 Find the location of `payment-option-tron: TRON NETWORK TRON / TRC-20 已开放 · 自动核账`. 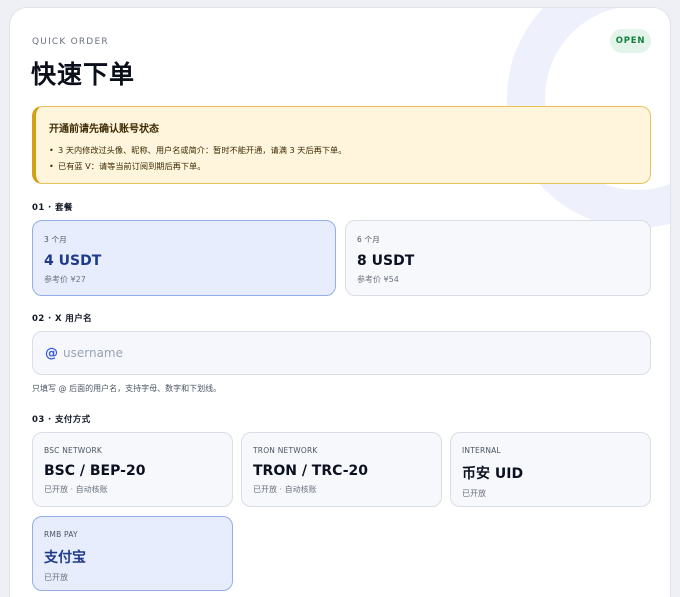

payment-option-tron: TRON NETWORK TRON / TRC-20 已开放 · 自动核账 is located at coordinates (341, 469).